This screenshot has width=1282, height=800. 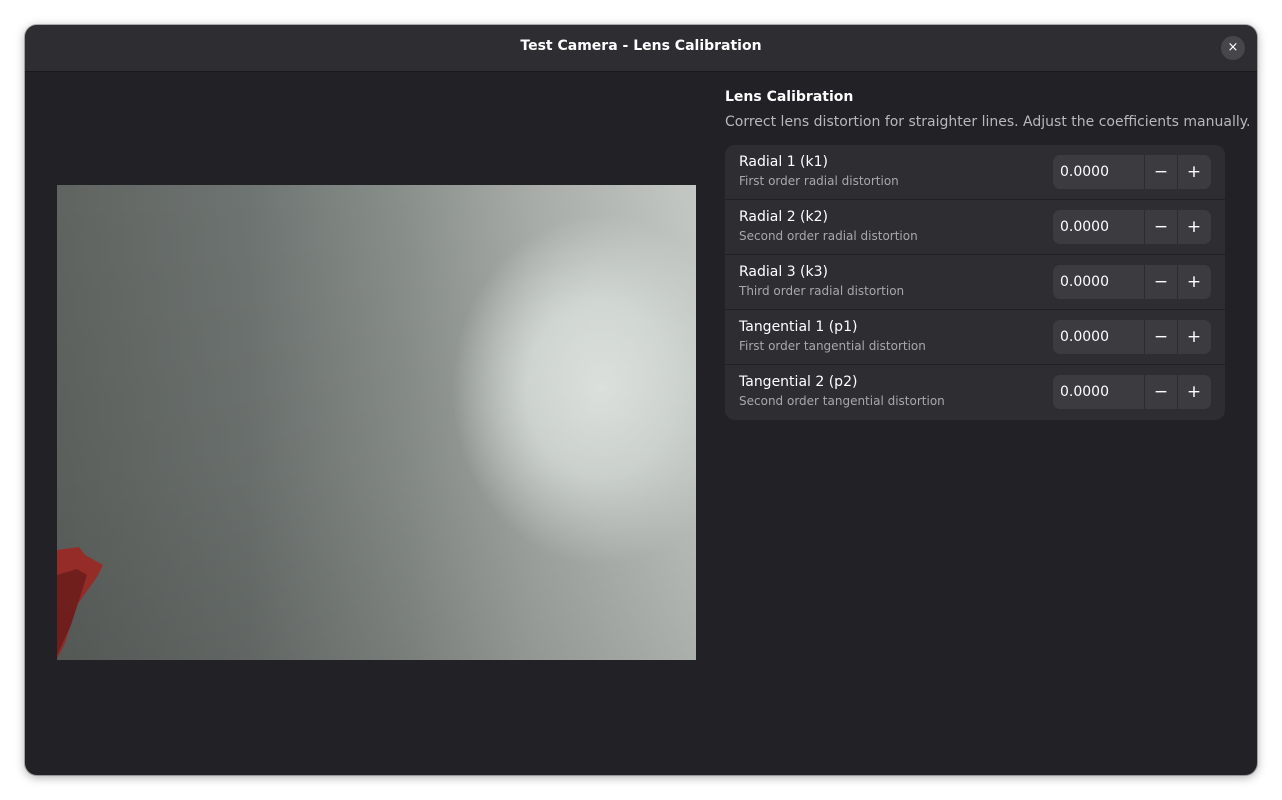 What do you see at coordinates (822, 291) in the screenshot?
I see `row-subtitle: Third order radial distortion` at bounding box center [822, 291].